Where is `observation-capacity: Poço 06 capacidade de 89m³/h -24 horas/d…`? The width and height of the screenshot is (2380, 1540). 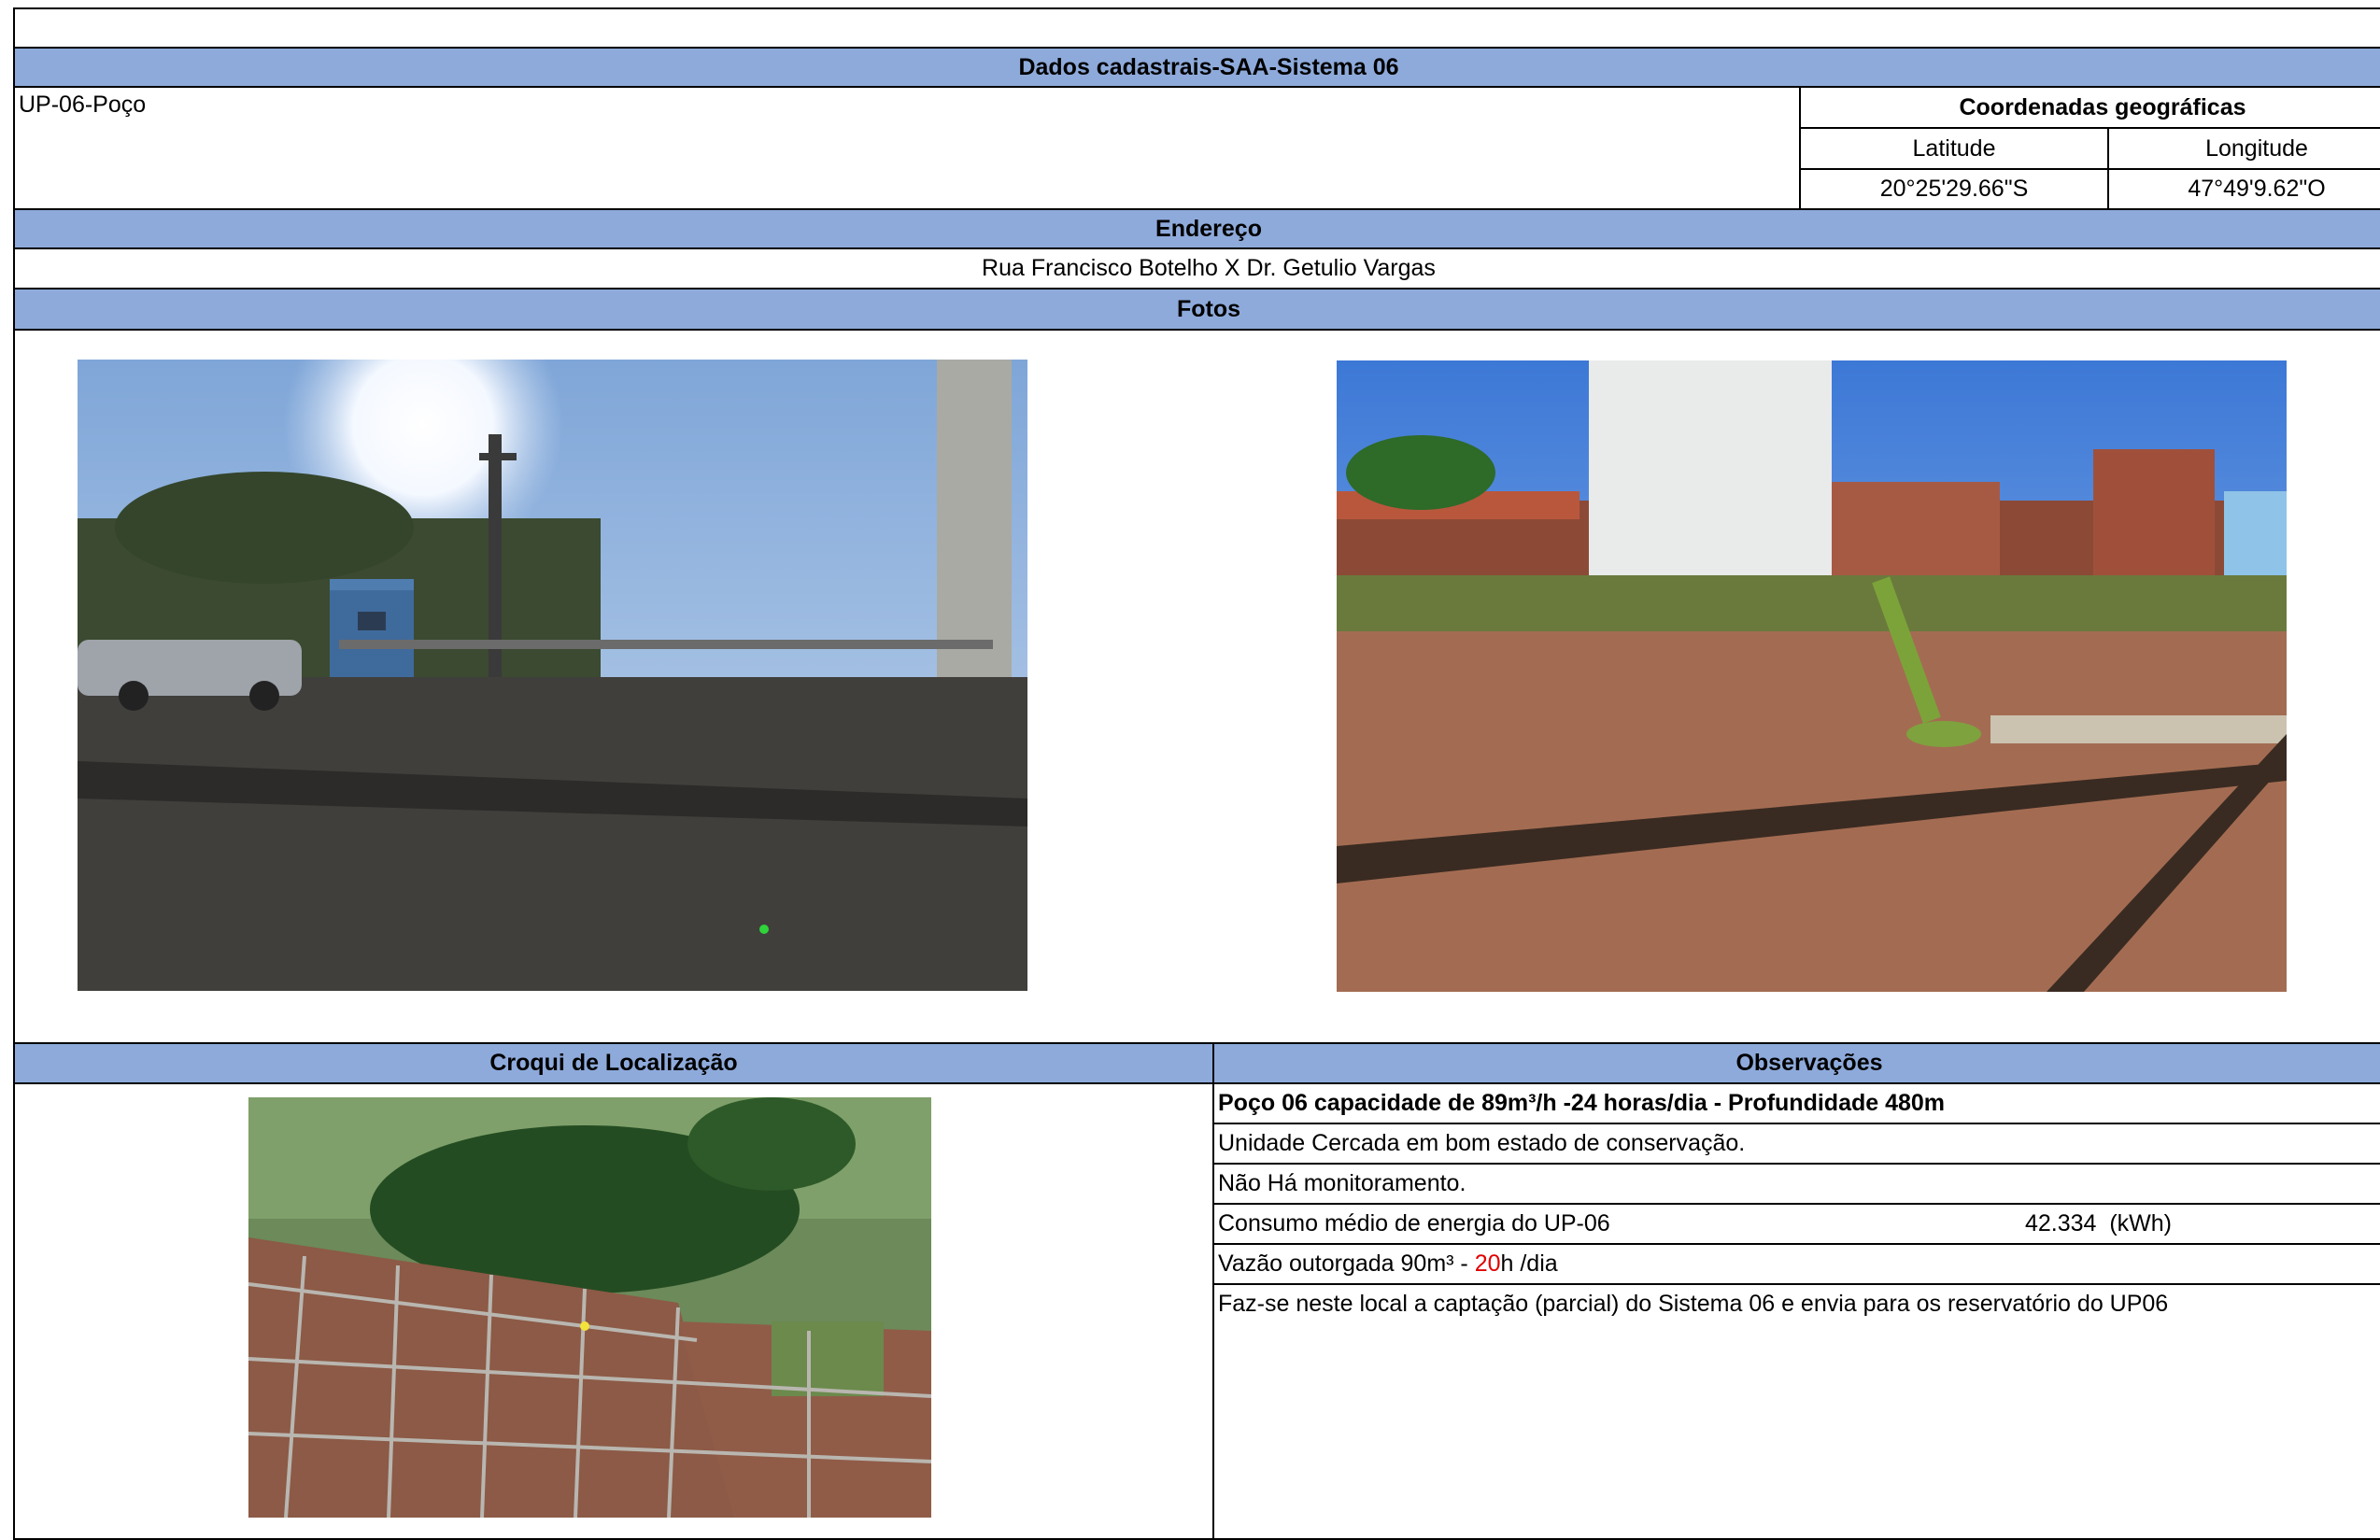
observation-capacity: Poço 06 capacidade de 89m³/h -24 horas/d… is located at coordinates (1796, 1103).